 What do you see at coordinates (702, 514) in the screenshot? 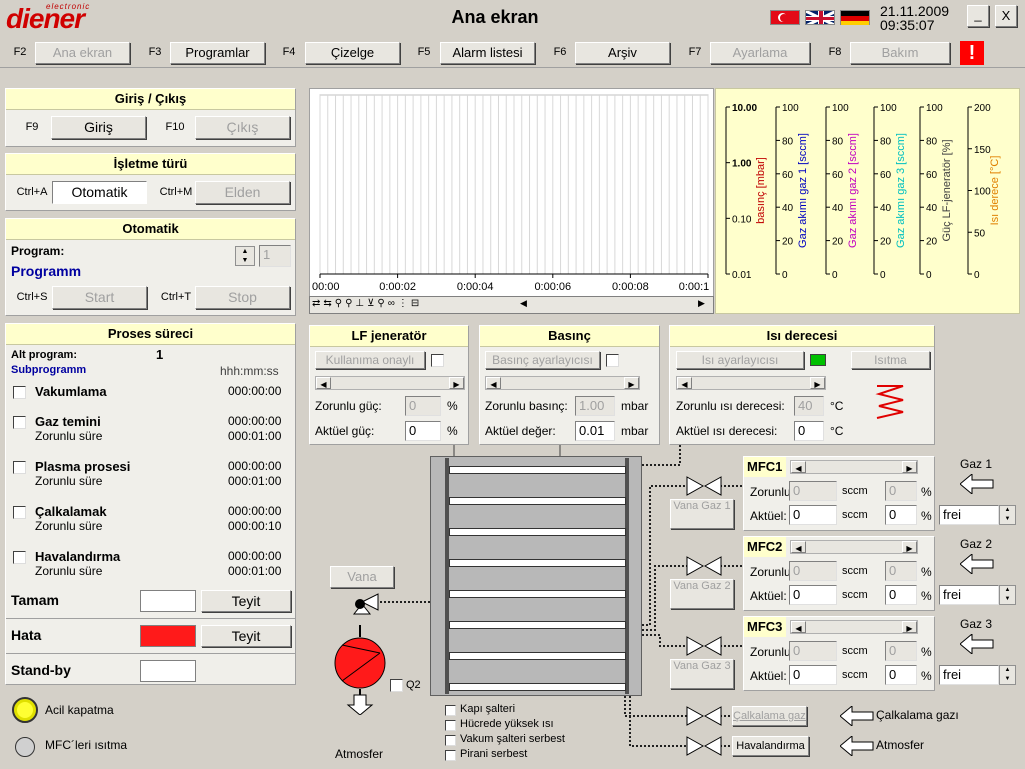
I see `gas-valve-button: Vana Gaz 1` at bounding box center [702, 514].